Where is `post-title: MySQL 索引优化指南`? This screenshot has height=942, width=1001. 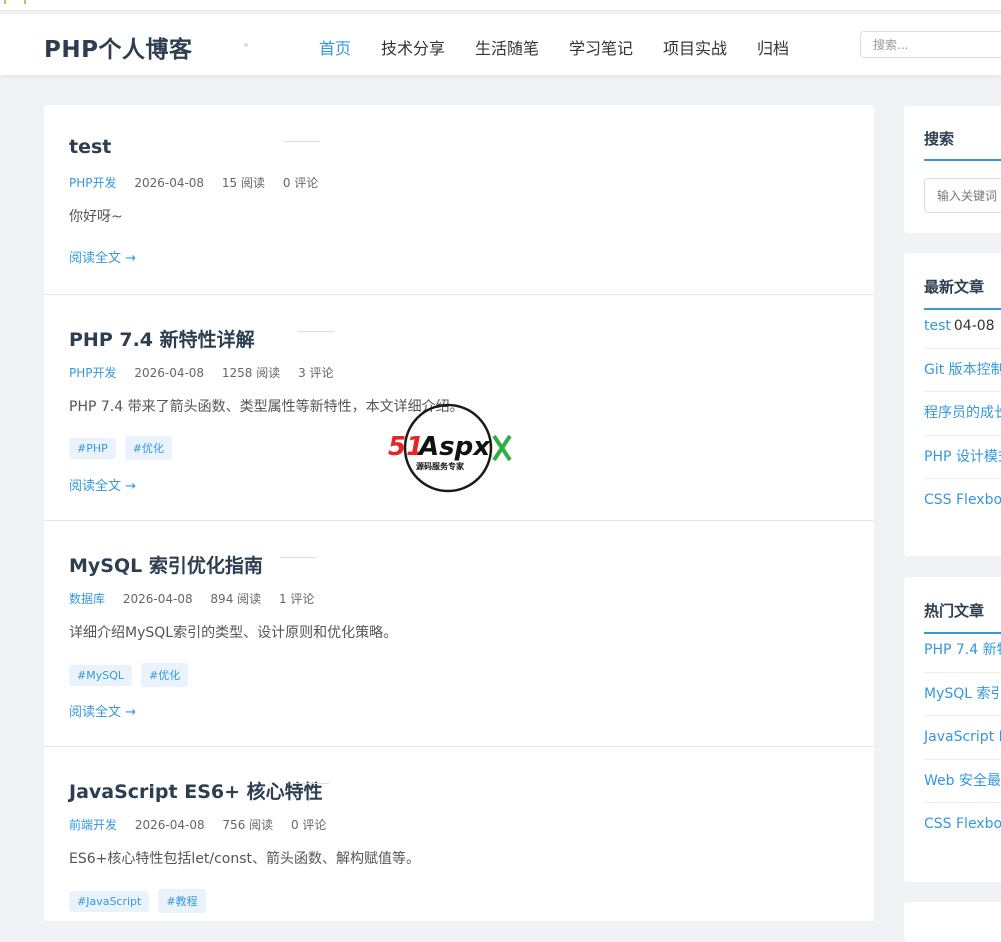
post-title: MySQL 索引优化指南 is located at coordinates (166, 564).